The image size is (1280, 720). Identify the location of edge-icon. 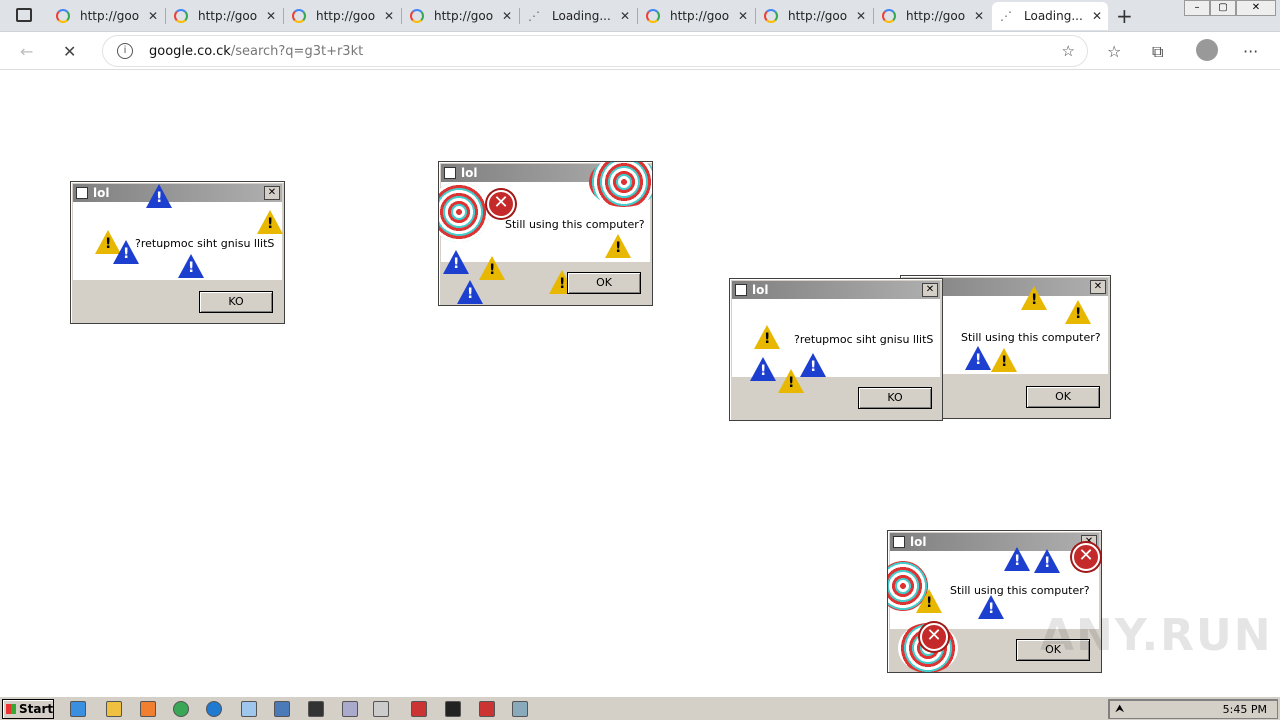
(214, 709).